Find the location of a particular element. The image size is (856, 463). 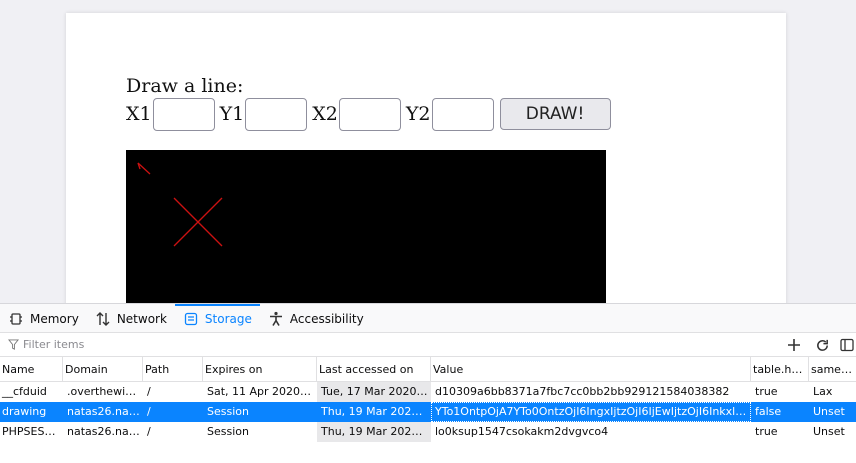

column-header-last-accessed-on: Last accessed on is located at coordinates (374, 369).